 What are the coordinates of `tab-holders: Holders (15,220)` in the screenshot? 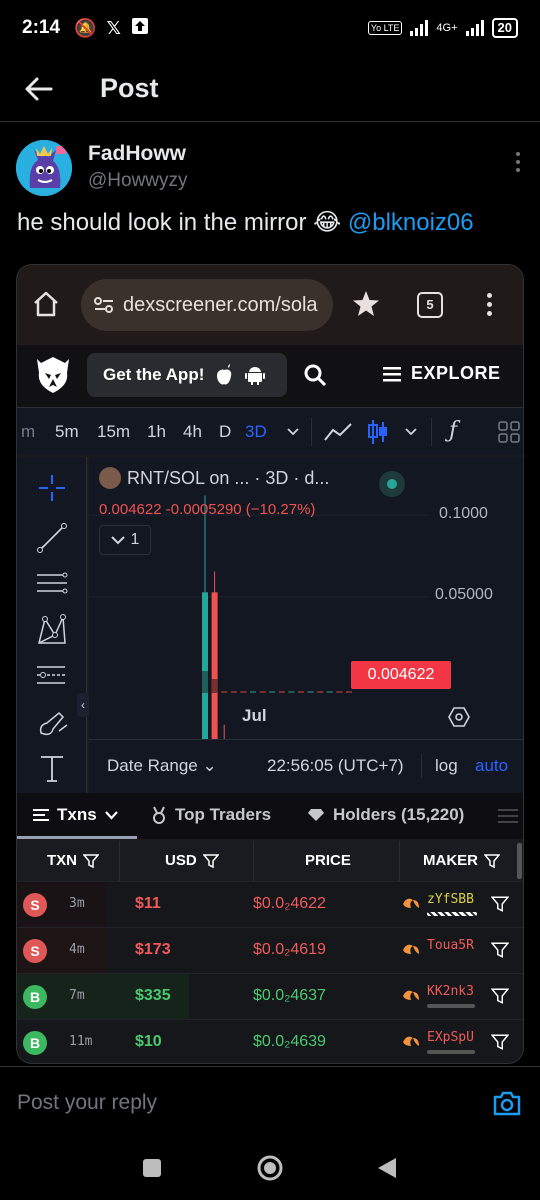 It's located at (385, 815).